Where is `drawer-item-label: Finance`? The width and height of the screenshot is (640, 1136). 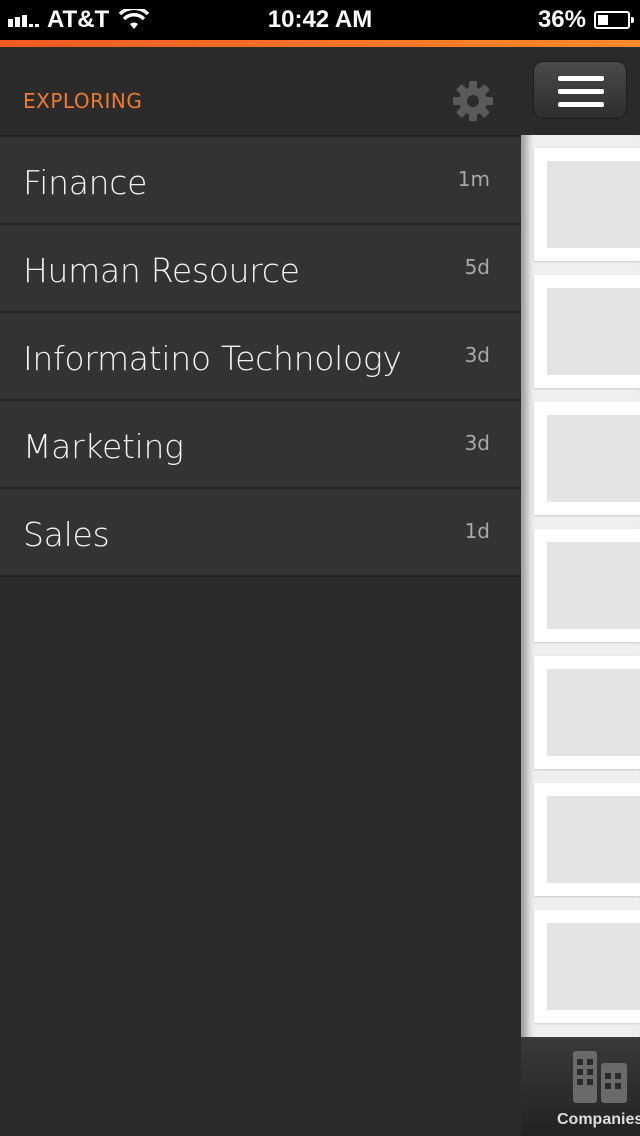
drawer-item-label: Finance is located at coordinates (85, 182).